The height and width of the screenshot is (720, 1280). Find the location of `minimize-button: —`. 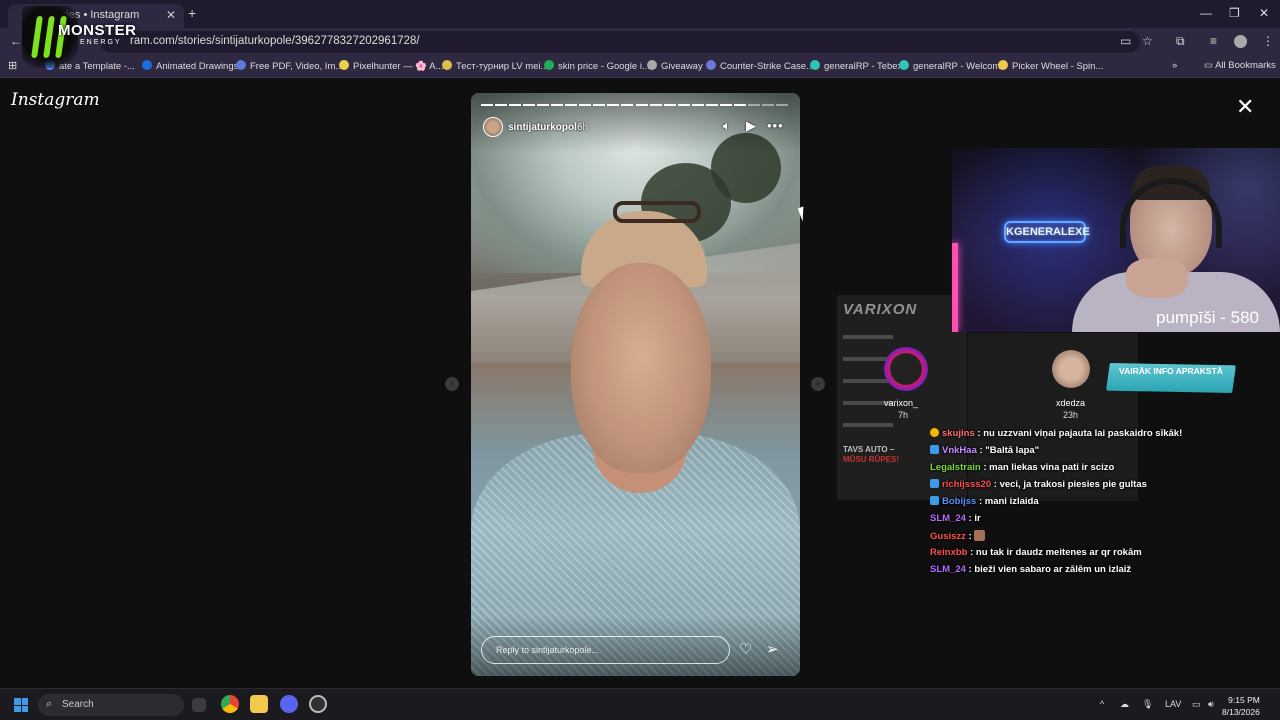

minimize-button: — is located at coordinates (1206, 13).